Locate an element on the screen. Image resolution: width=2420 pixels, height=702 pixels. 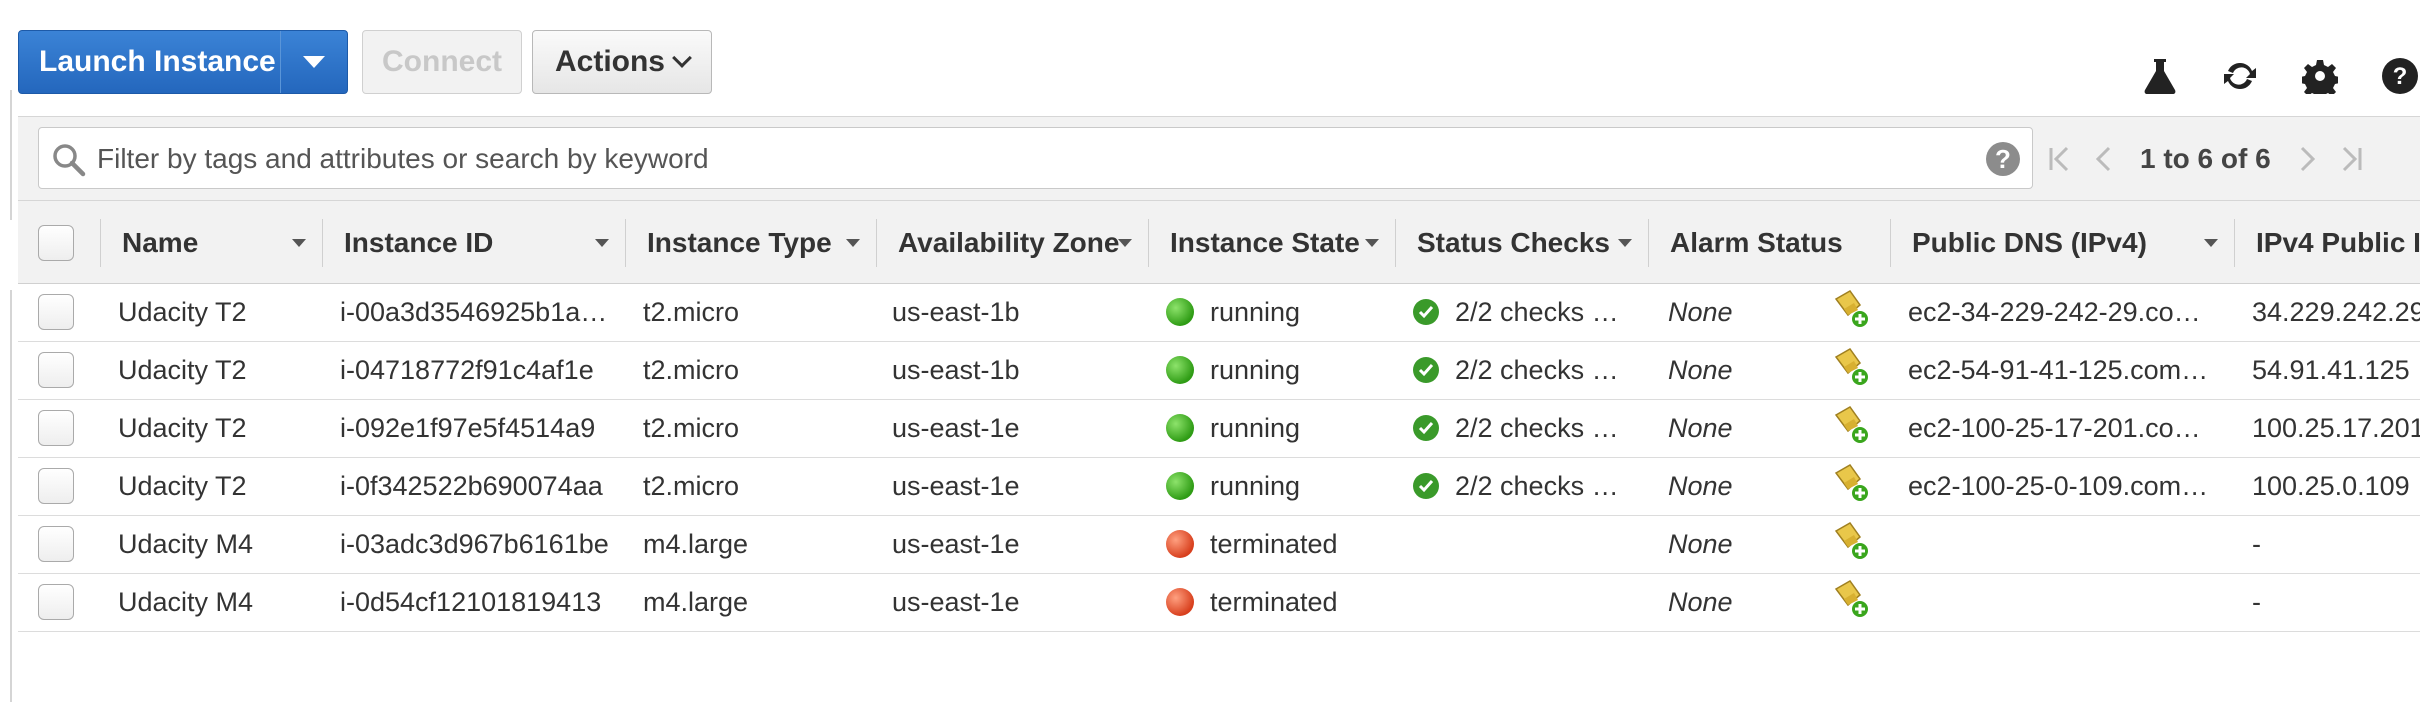
launch-instance-button: Launch Instance is located at coordinates (183, 62).